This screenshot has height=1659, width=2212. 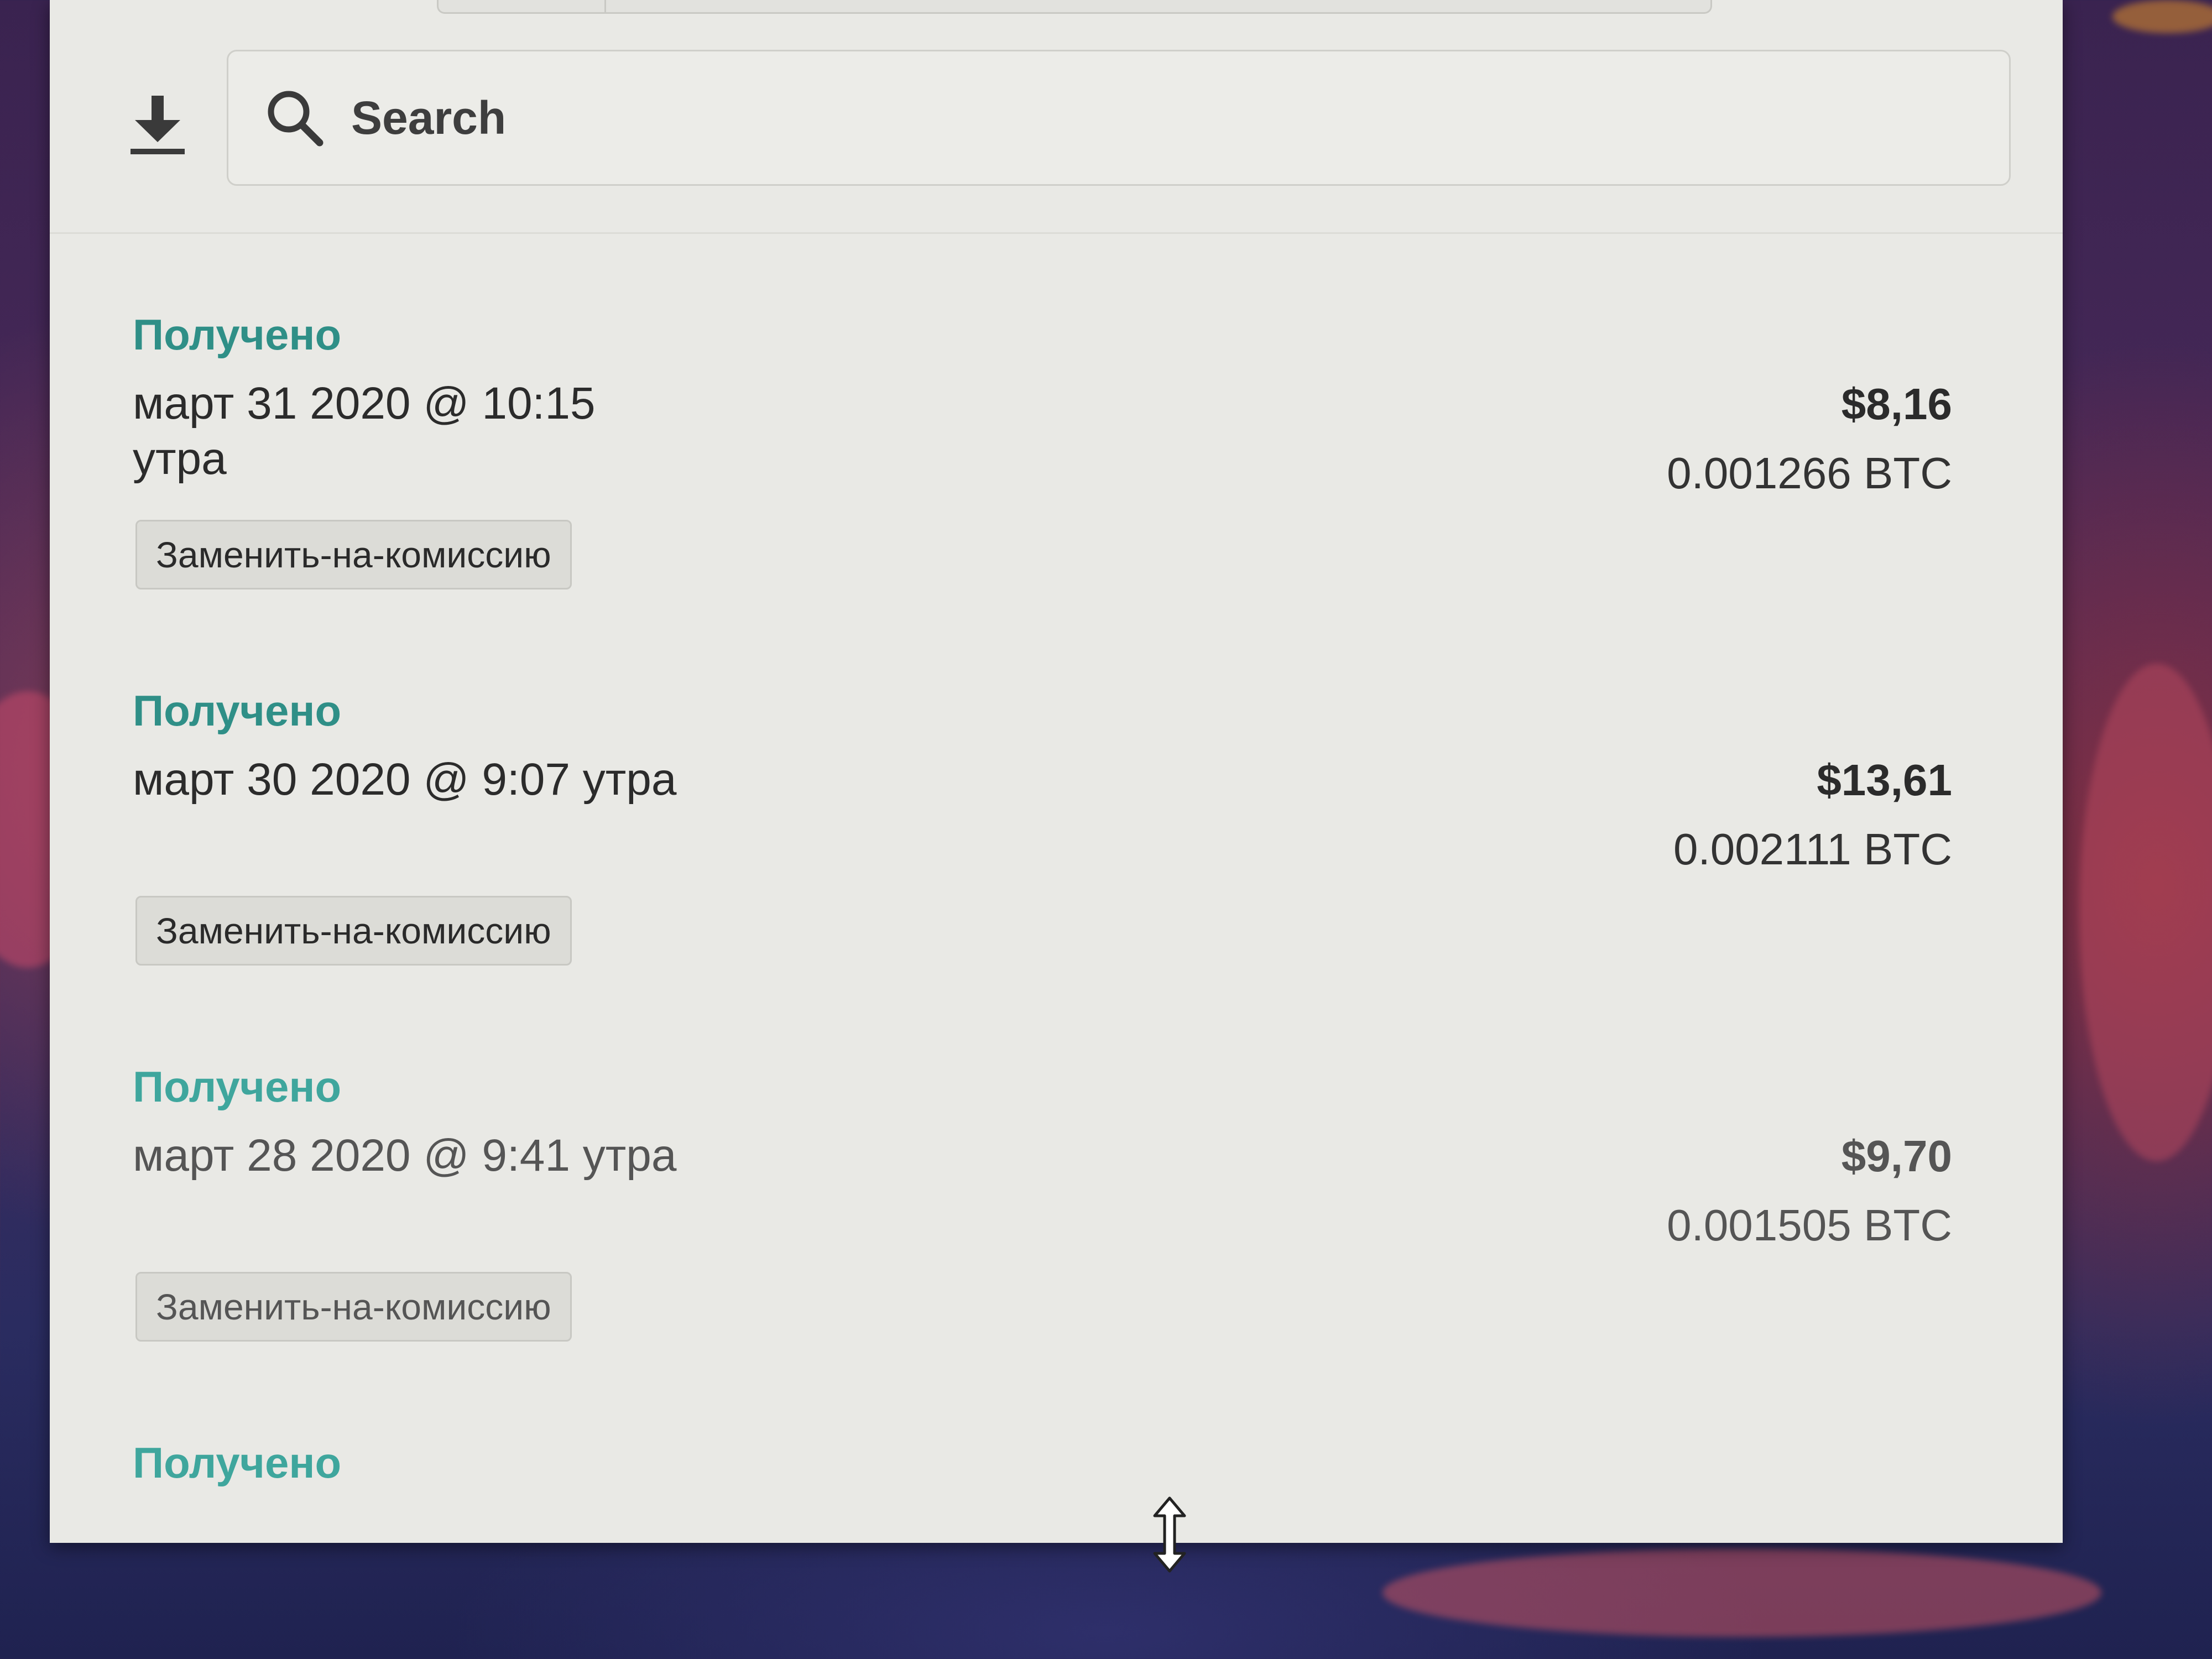 I want to click on transaction-date: март 28 2020 @ 9:41 утра, so click(x=405, y=1155).